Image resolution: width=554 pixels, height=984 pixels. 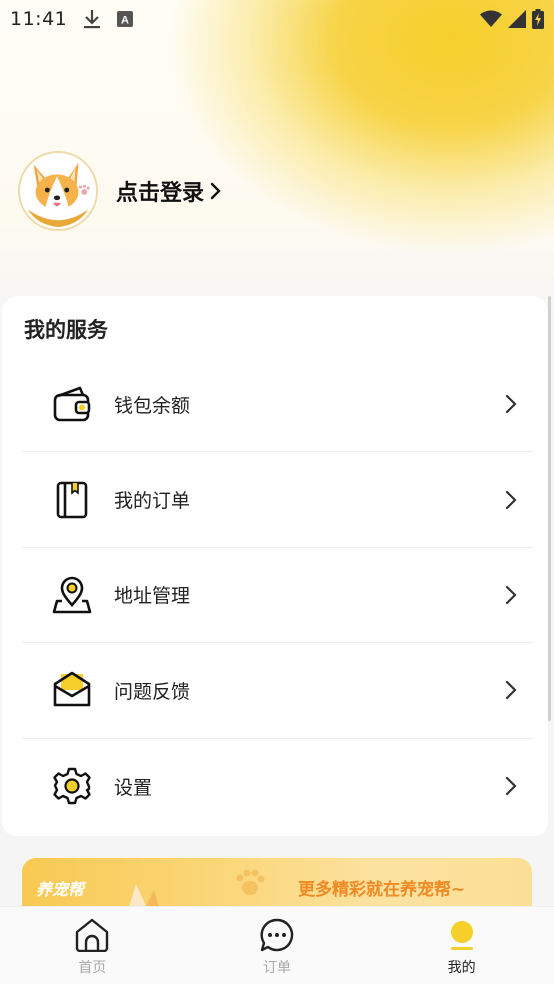 What do you see at coordinates (277, 786) in the screenshot?
I see `service-item-settings: 设置` at bounding box center [277, 786].